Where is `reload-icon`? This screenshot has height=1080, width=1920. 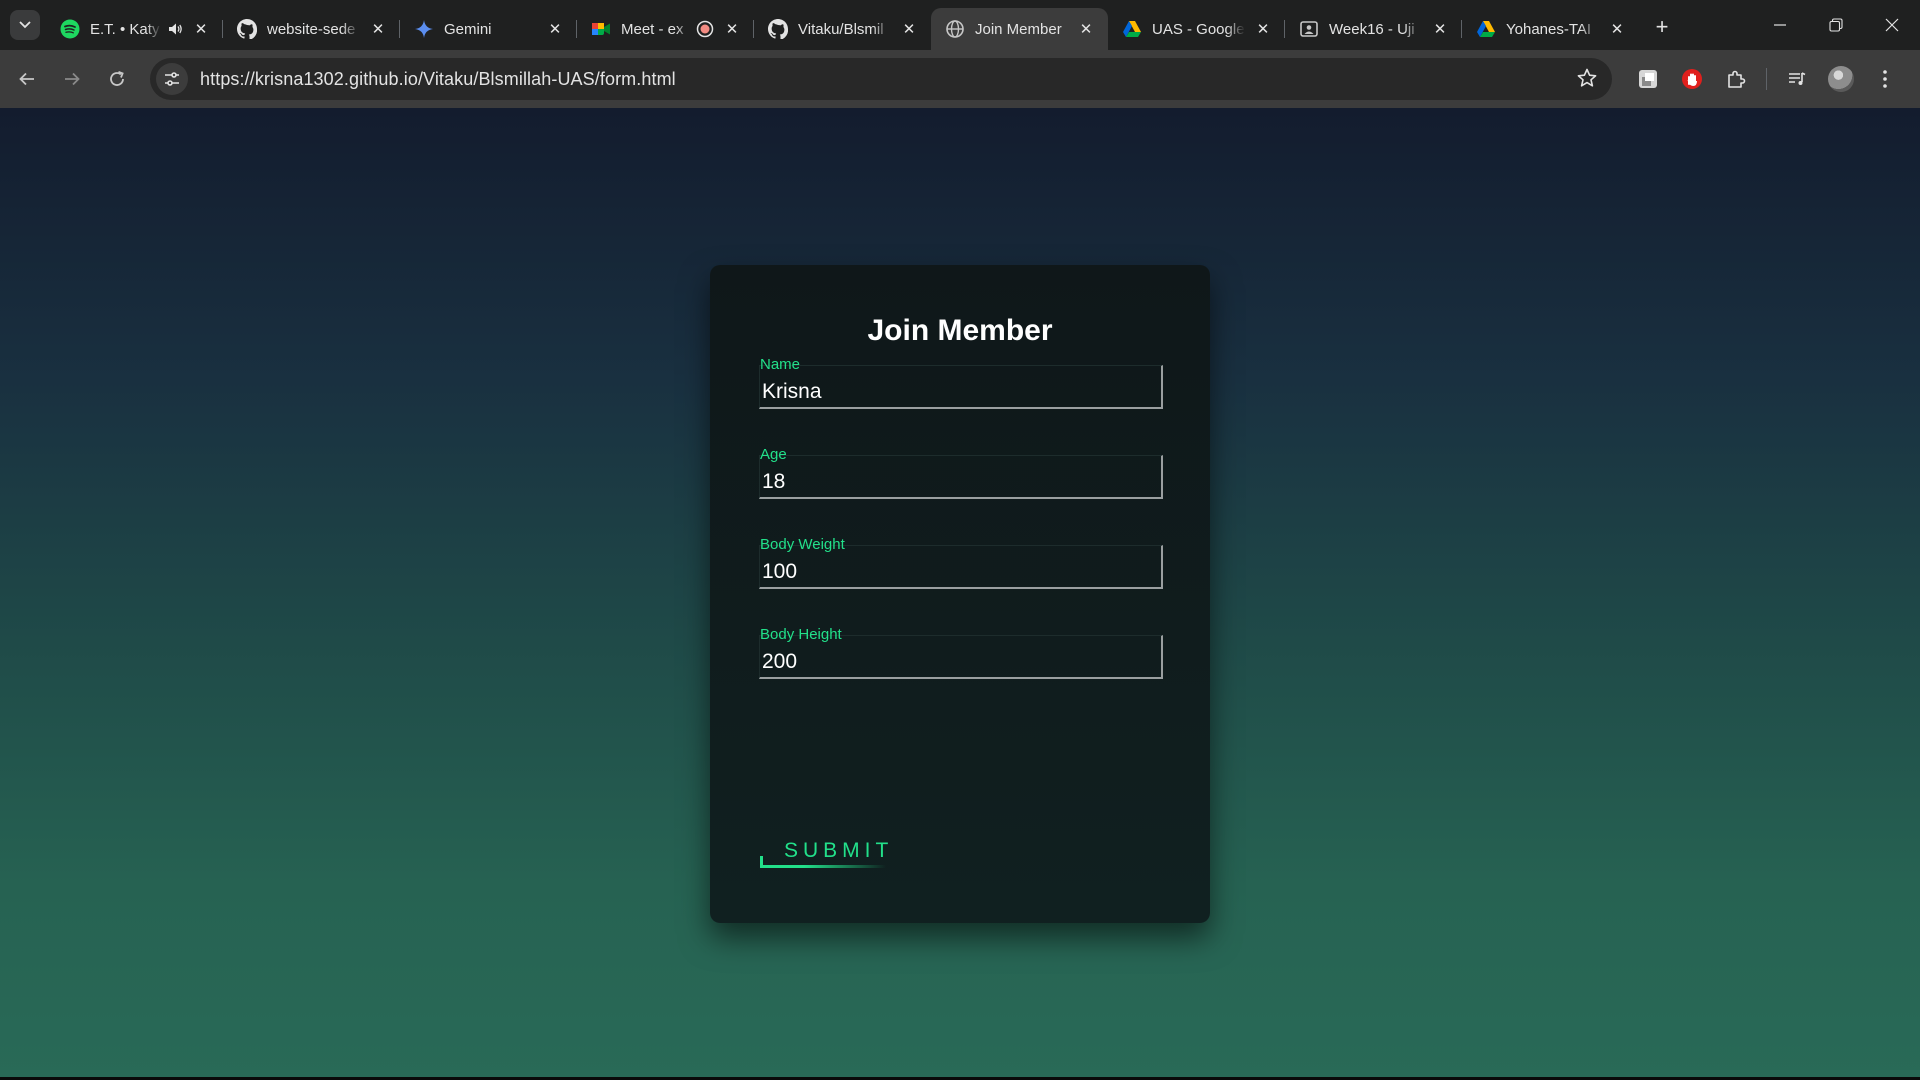
reload-icon is located at coordinates (117, 78).